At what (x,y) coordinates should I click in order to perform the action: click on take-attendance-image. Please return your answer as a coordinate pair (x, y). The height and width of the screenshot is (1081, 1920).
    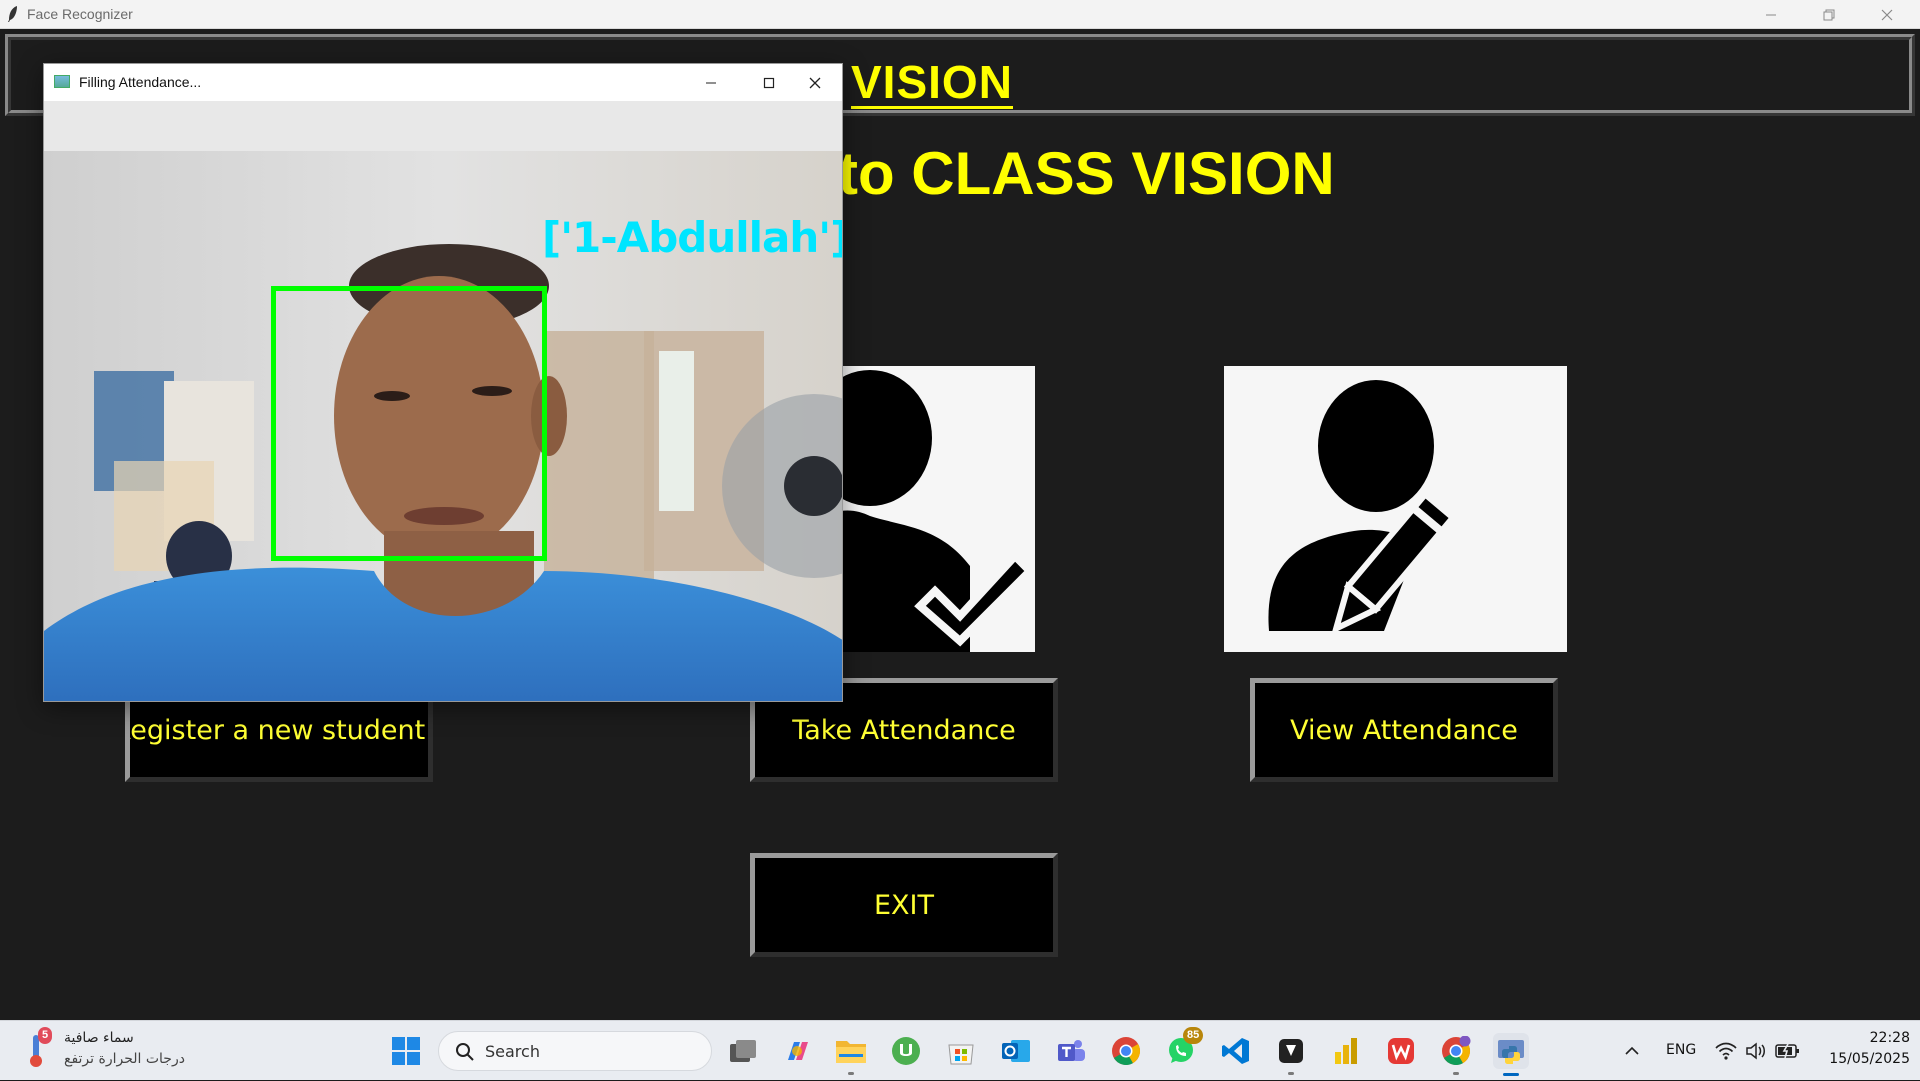
    Looking at the image, I should click on (918, 509).